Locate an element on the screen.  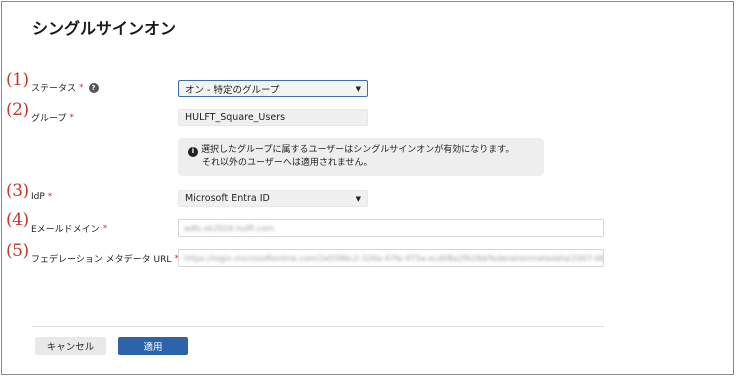
help-icon: ? is located at coordinates (93, 87).